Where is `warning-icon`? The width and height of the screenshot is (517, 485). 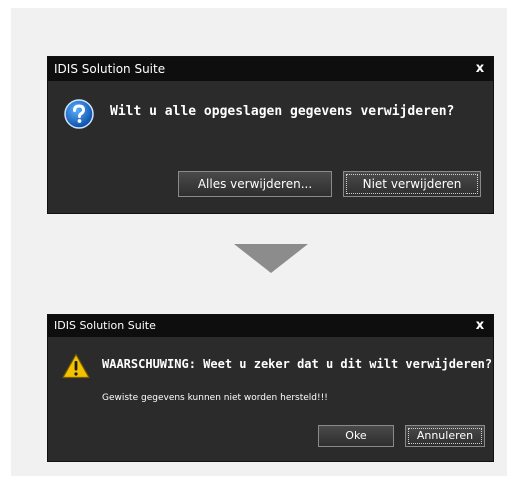
warning-icon is located at coordinates (76, 366).